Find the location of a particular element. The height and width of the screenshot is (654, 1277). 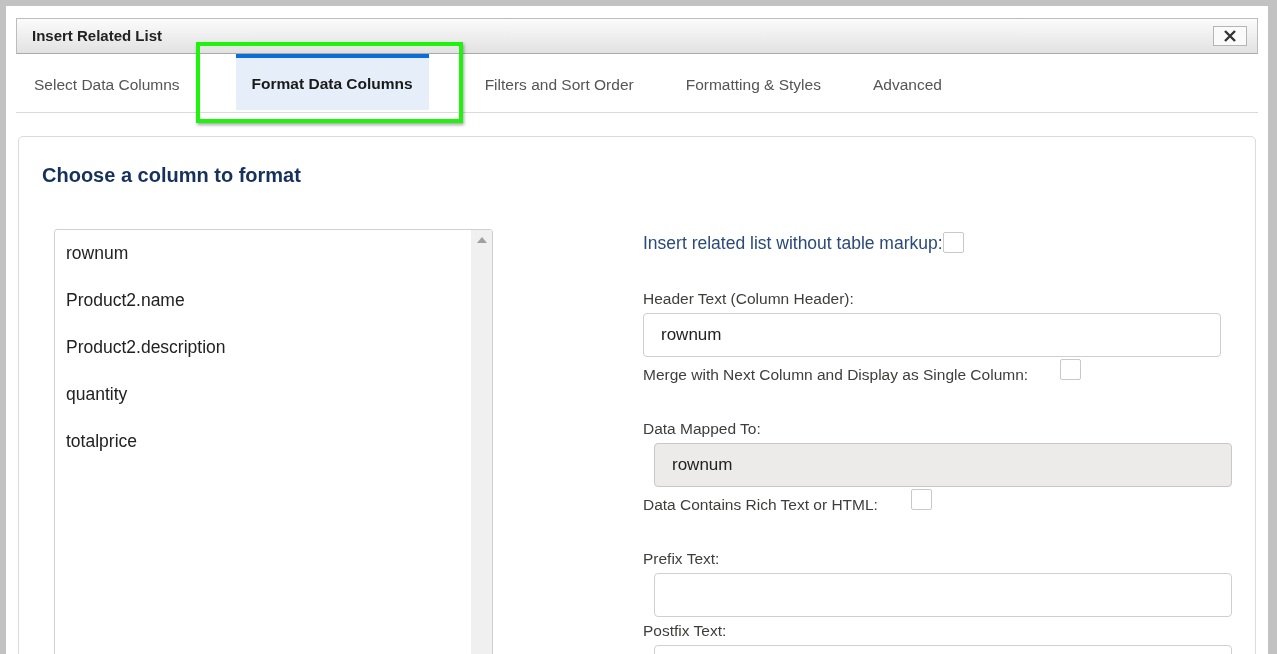

list-item: totalprice is located at coordinates (263, 451).